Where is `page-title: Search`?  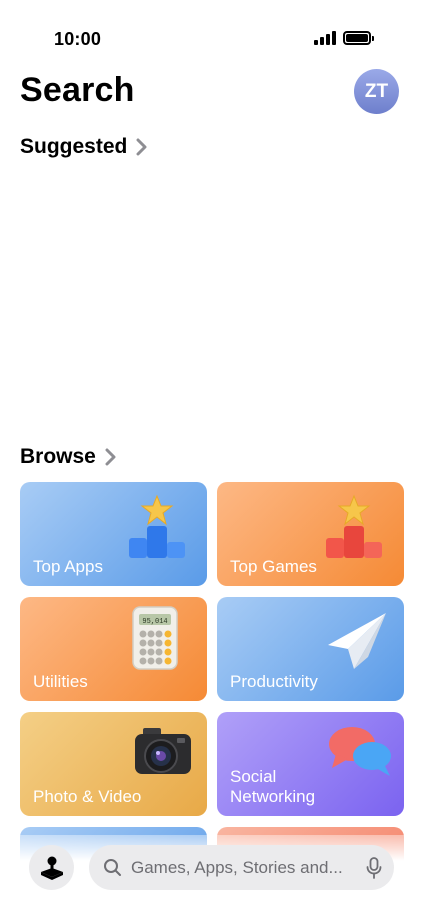 page-title: Search is located at coordinates (77, 90).